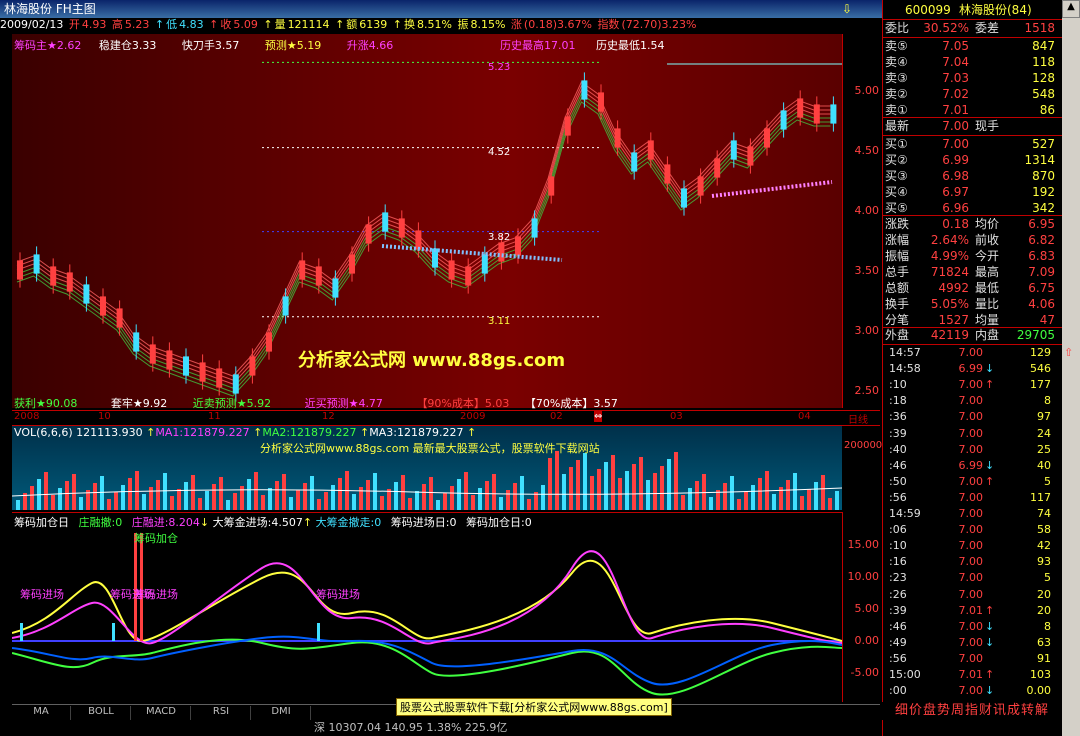  What do you see at coordinates (365, 432) in the screenshot?
I see `vol-ma3-arrow: ↑` at bounding box center [365, 432].